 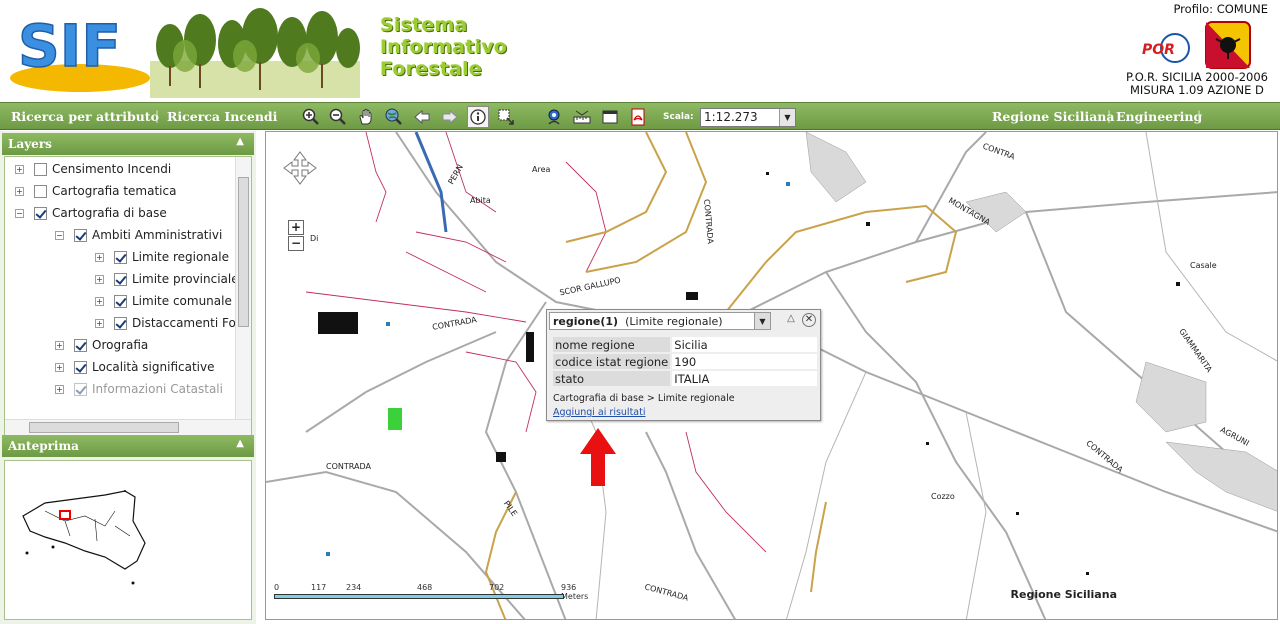 I want to click on map-label: Cozzo, so click(x=943, y=496).